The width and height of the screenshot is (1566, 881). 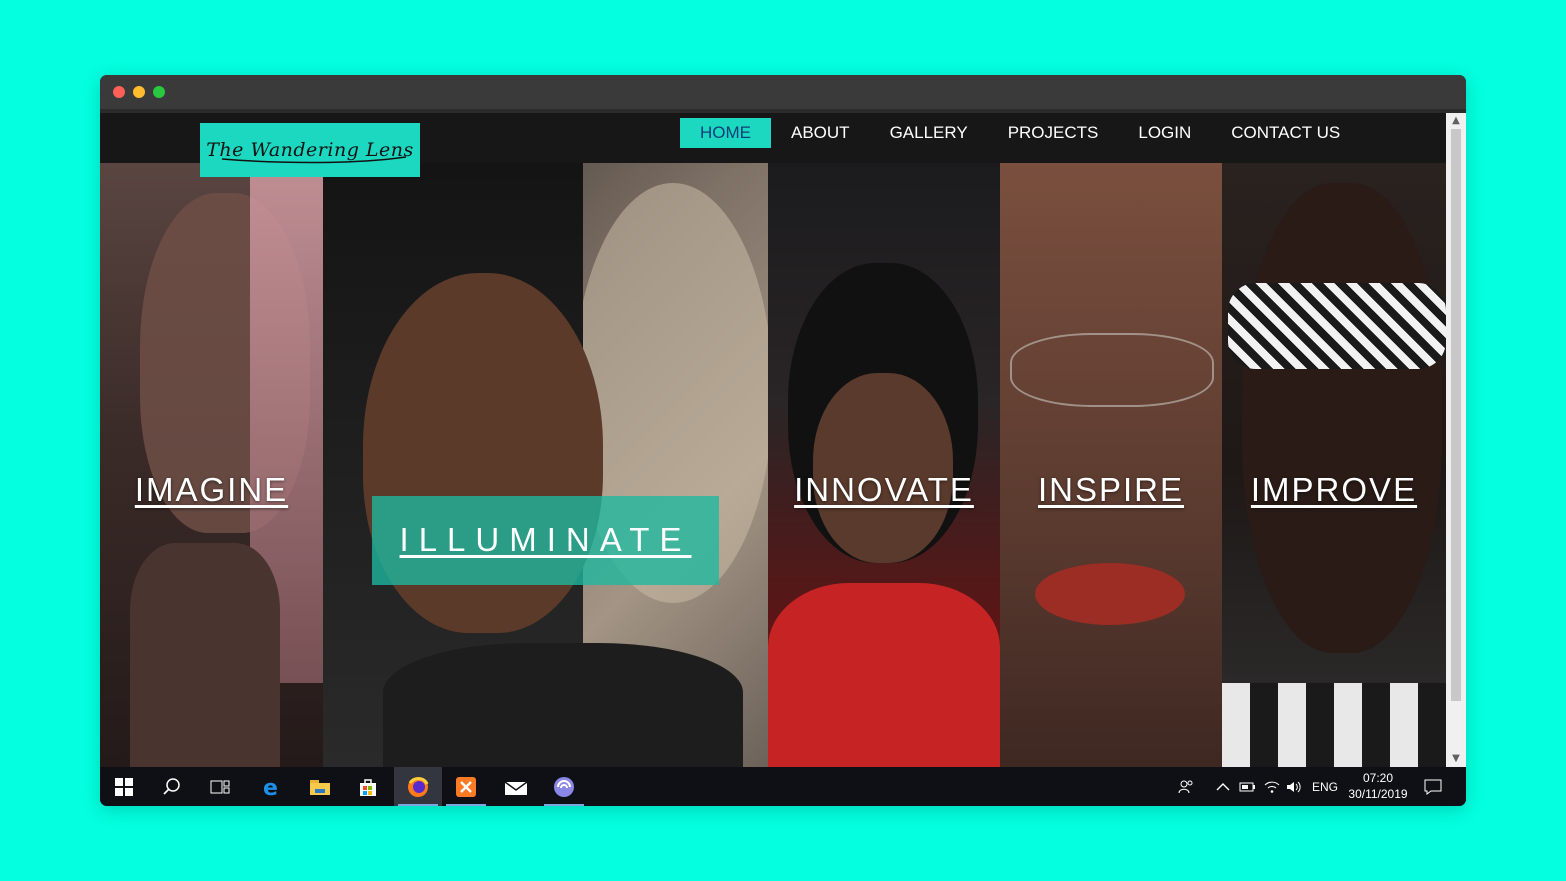 I want to click on mail-icon, so click(x=516, y=786).